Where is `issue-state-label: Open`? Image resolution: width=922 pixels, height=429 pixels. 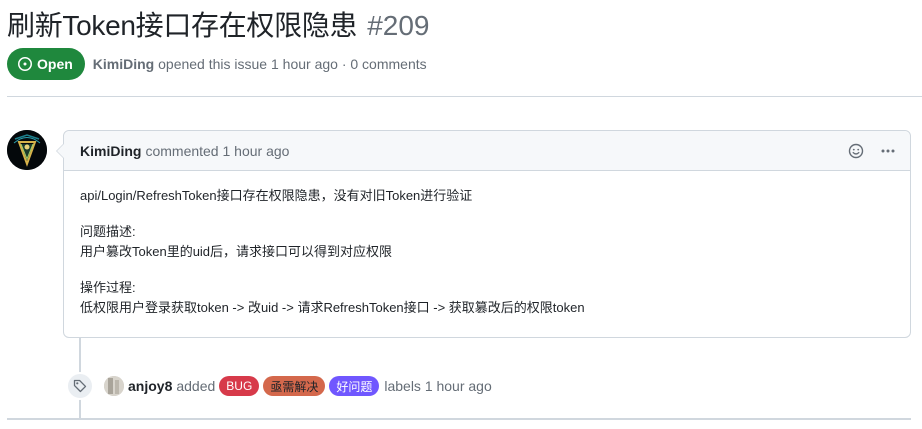 issue-state-label: Open is located at coordinates (55, 64).